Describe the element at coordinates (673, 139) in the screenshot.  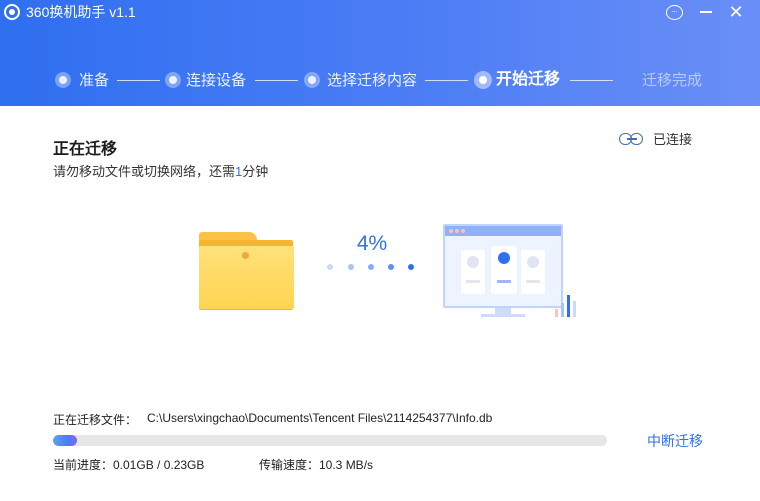
I see `connection-status-label: 已连接` at that location.